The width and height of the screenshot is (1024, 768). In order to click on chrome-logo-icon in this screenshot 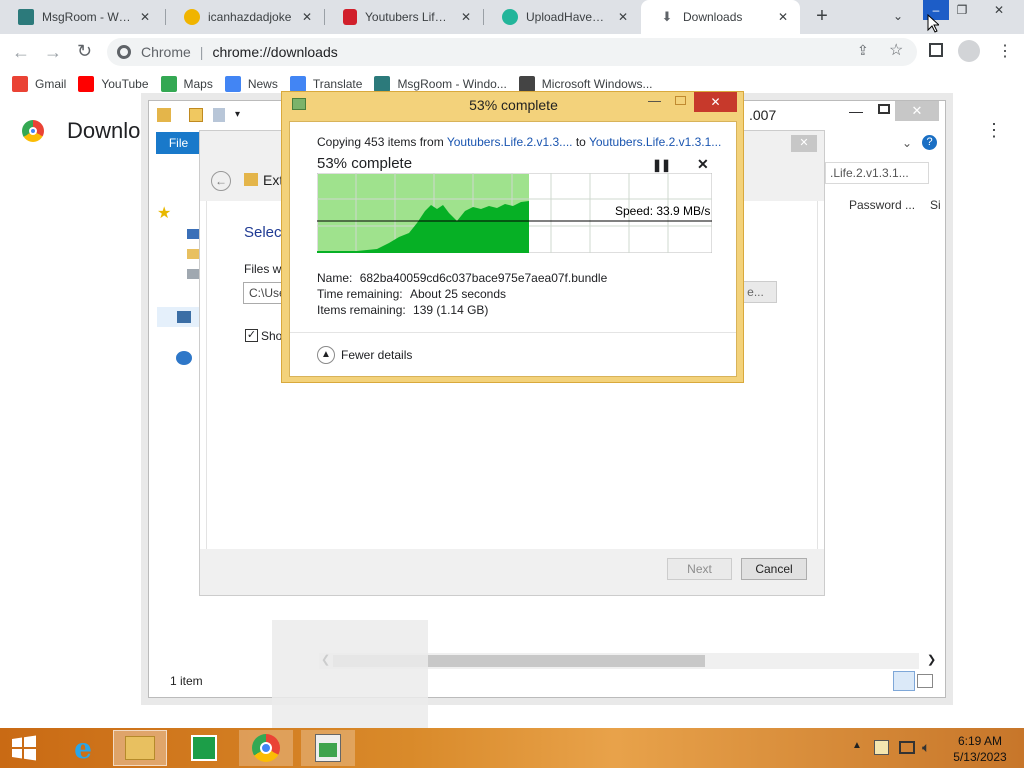, I will do `click(124, 52)`.